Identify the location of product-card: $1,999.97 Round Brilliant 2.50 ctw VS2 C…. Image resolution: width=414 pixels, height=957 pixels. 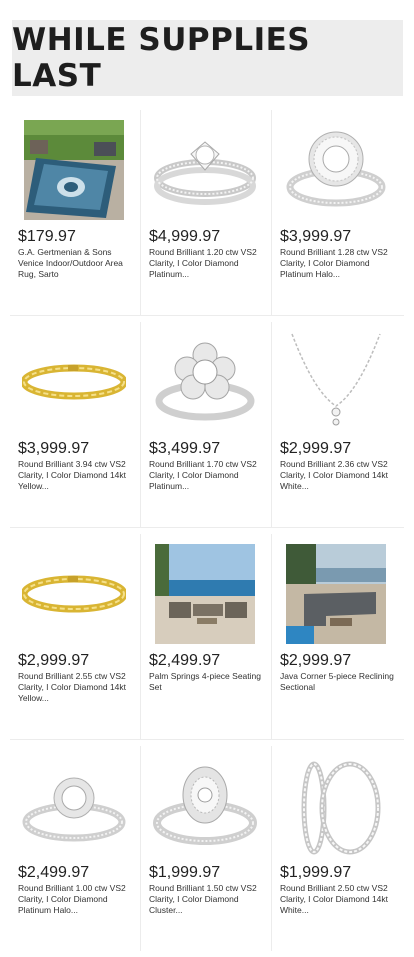
(337, 848).